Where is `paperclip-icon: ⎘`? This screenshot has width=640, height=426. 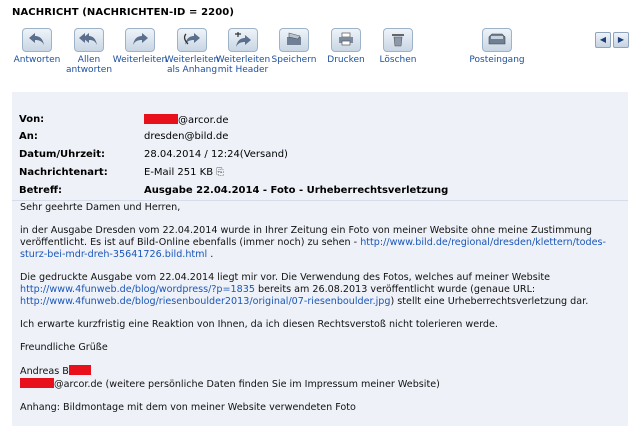
paperclip-icon: ⎘ is located at coordinates (220, 172).